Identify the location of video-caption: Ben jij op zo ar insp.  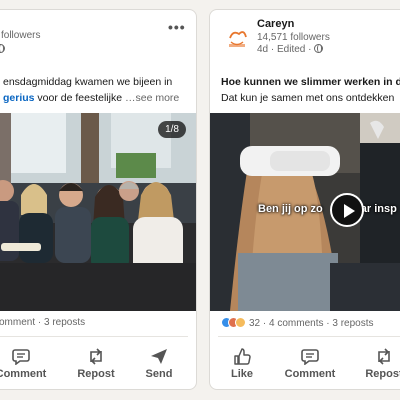
(327, 209).